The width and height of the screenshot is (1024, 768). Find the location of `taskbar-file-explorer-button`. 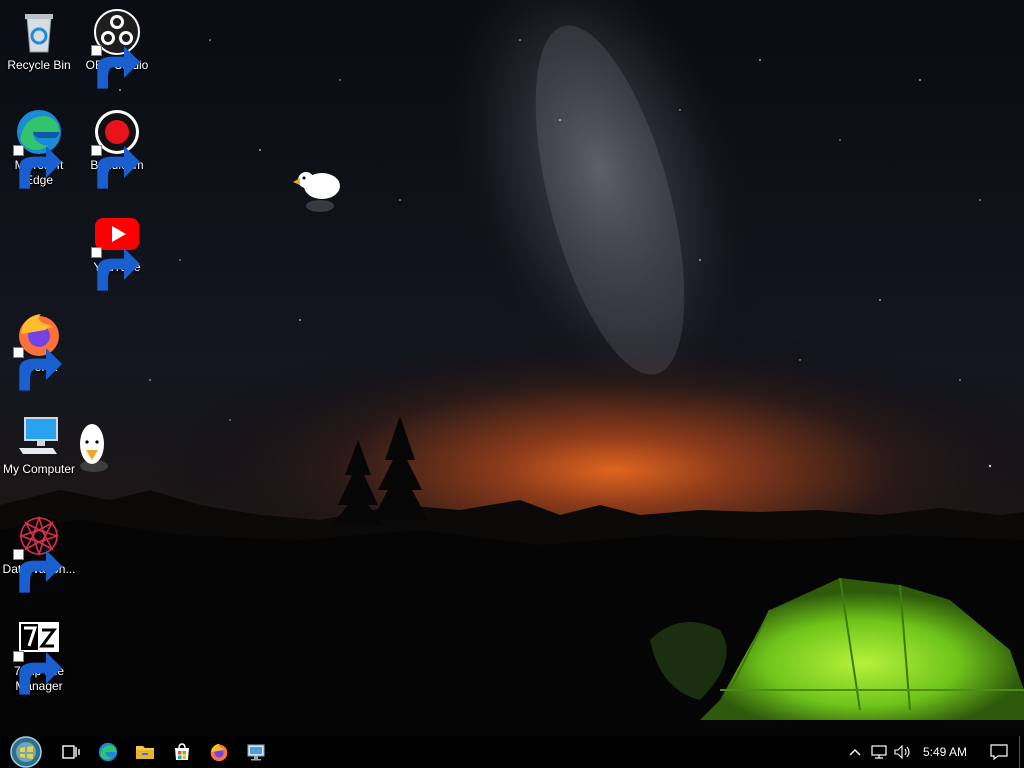

taskbar-file-explorer-button is located at coordinates (144, 752).